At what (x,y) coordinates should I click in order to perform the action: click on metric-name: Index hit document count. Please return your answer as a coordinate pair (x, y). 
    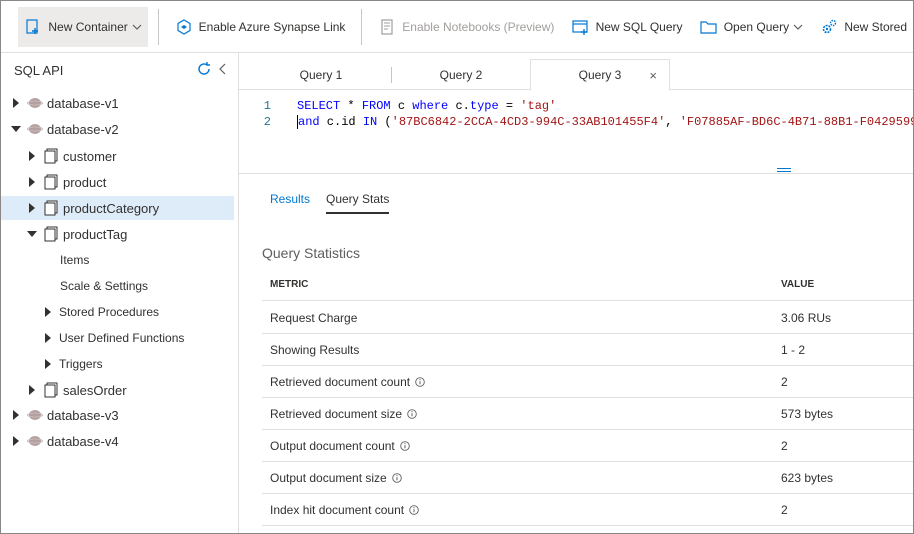
    Looking at the image, I should click on (337, 509).